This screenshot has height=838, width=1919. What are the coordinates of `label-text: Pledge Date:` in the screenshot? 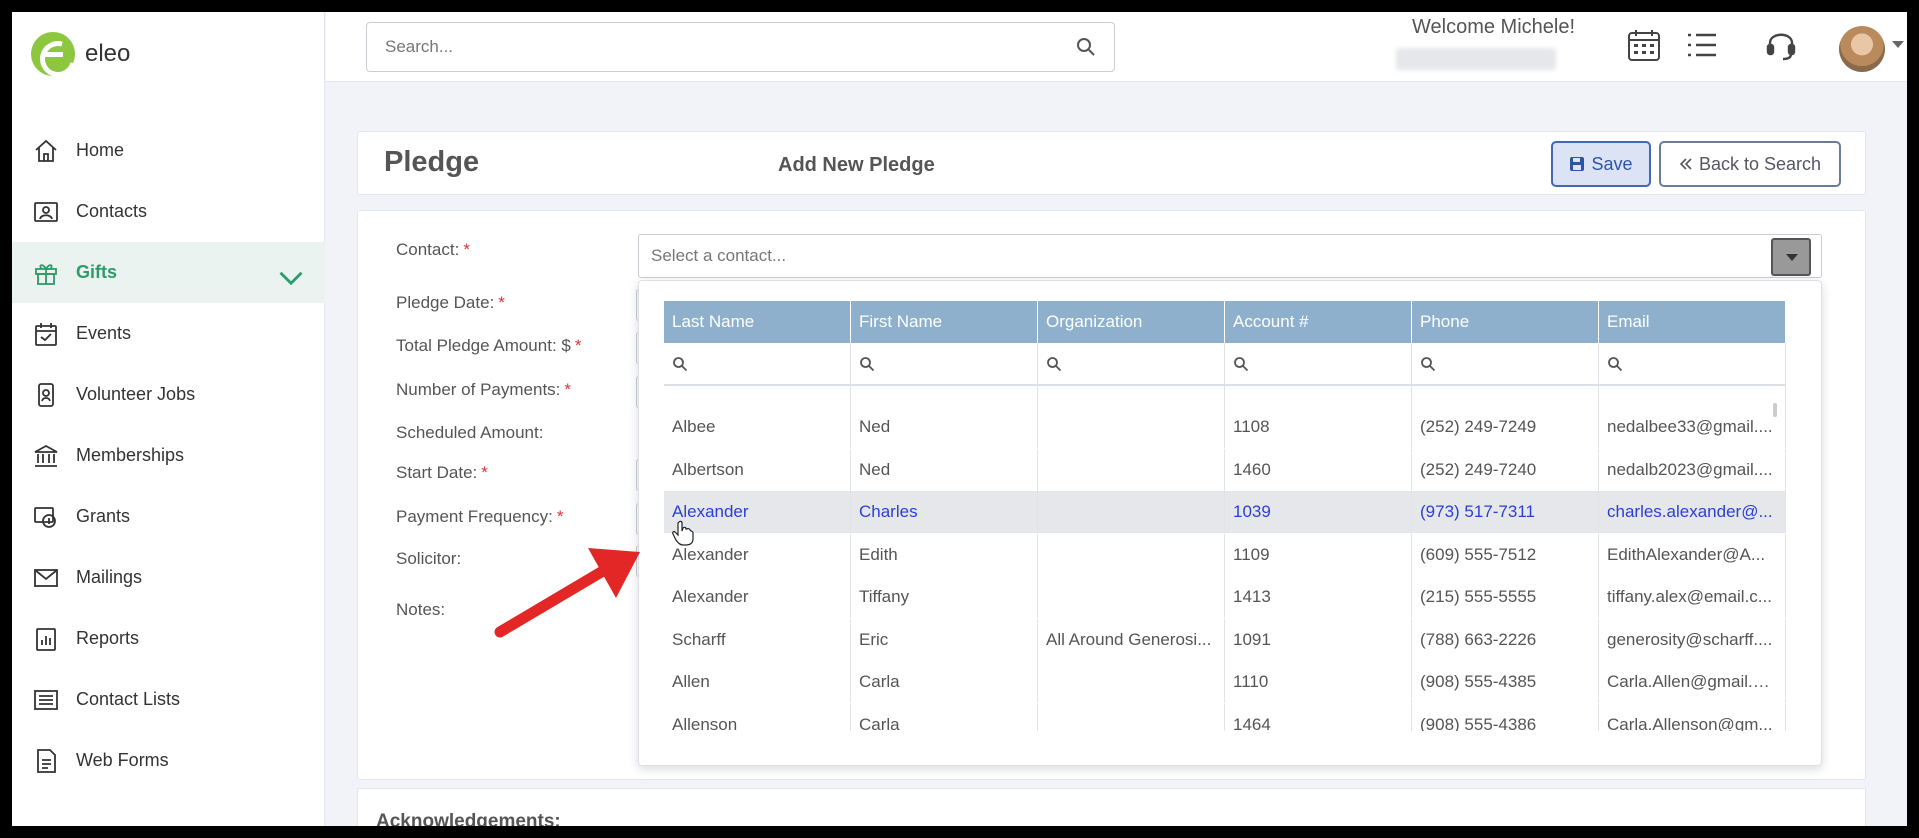 It's located at (445, 302).